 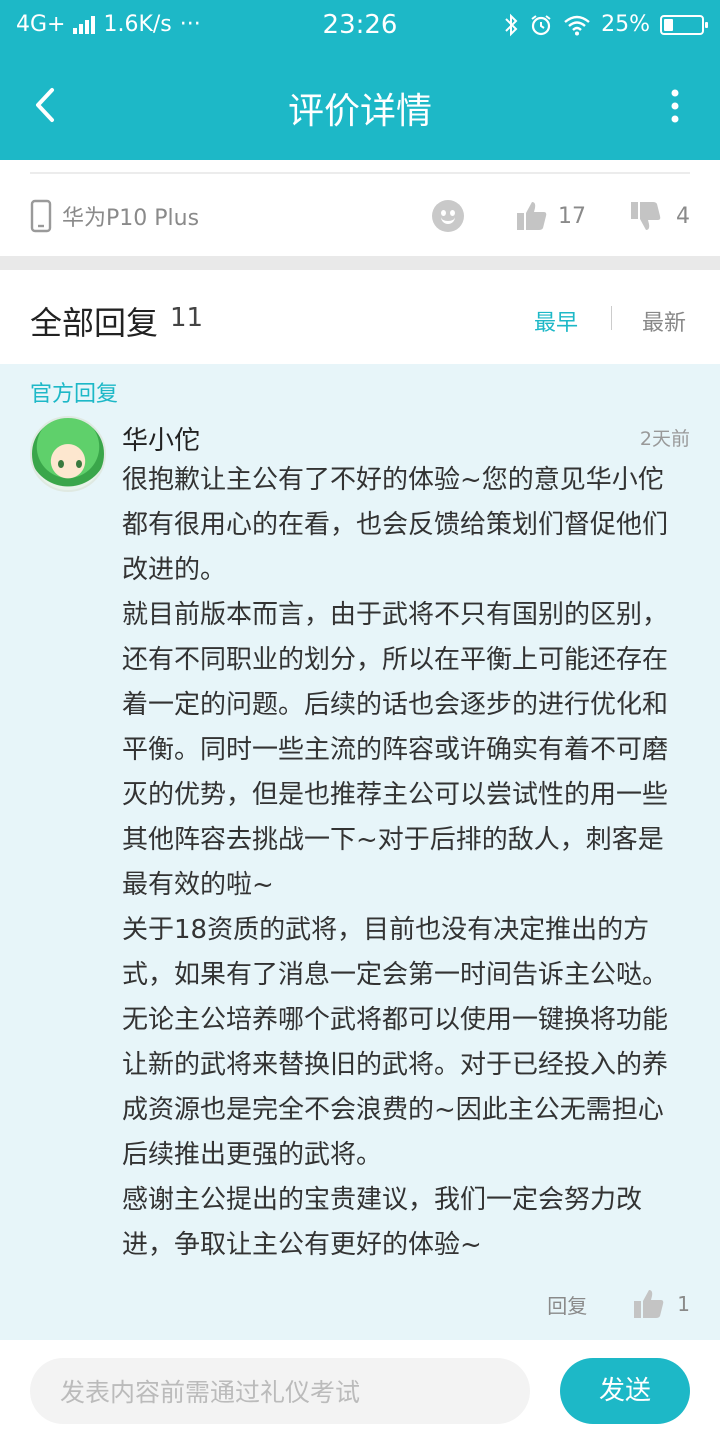 I want to click on reply-like-button: 1, so click(x=661, y=1304).